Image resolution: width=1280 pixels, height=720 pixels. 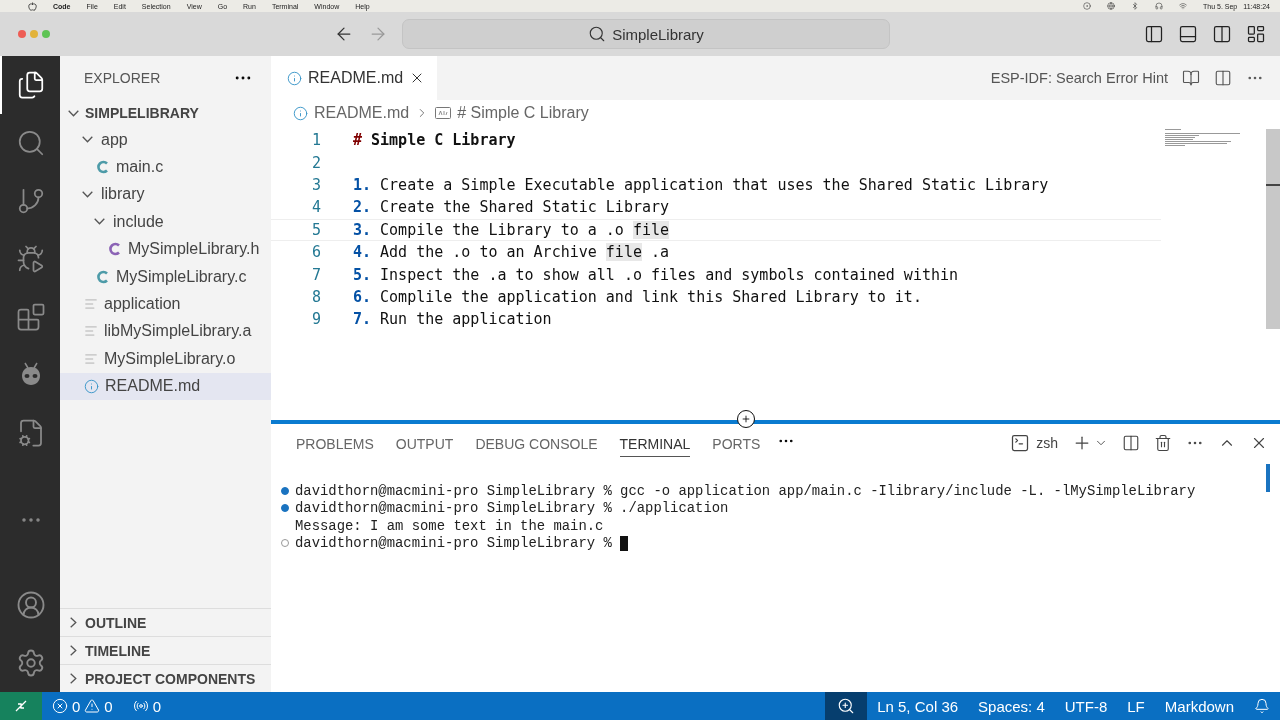 I want to click on encoding-status: UTF-8, so click(x=1086, y=706).